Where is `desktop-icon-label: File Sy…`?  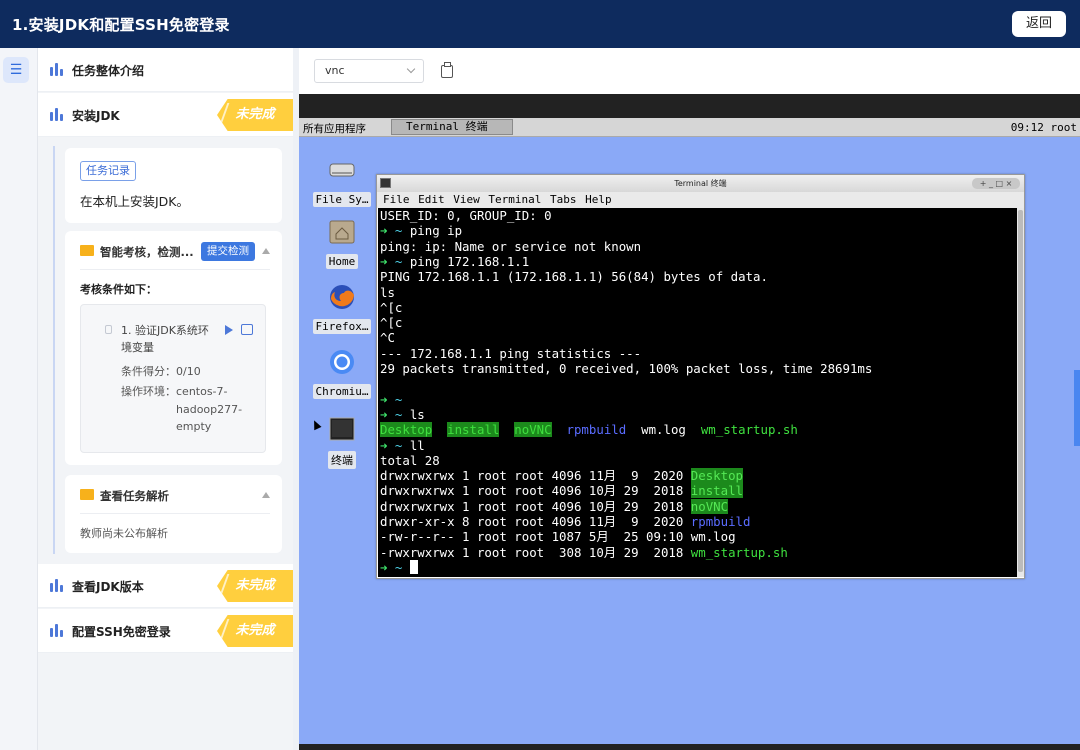 desktop-icon-label: File Sy… is located at coordinates (342, 199).